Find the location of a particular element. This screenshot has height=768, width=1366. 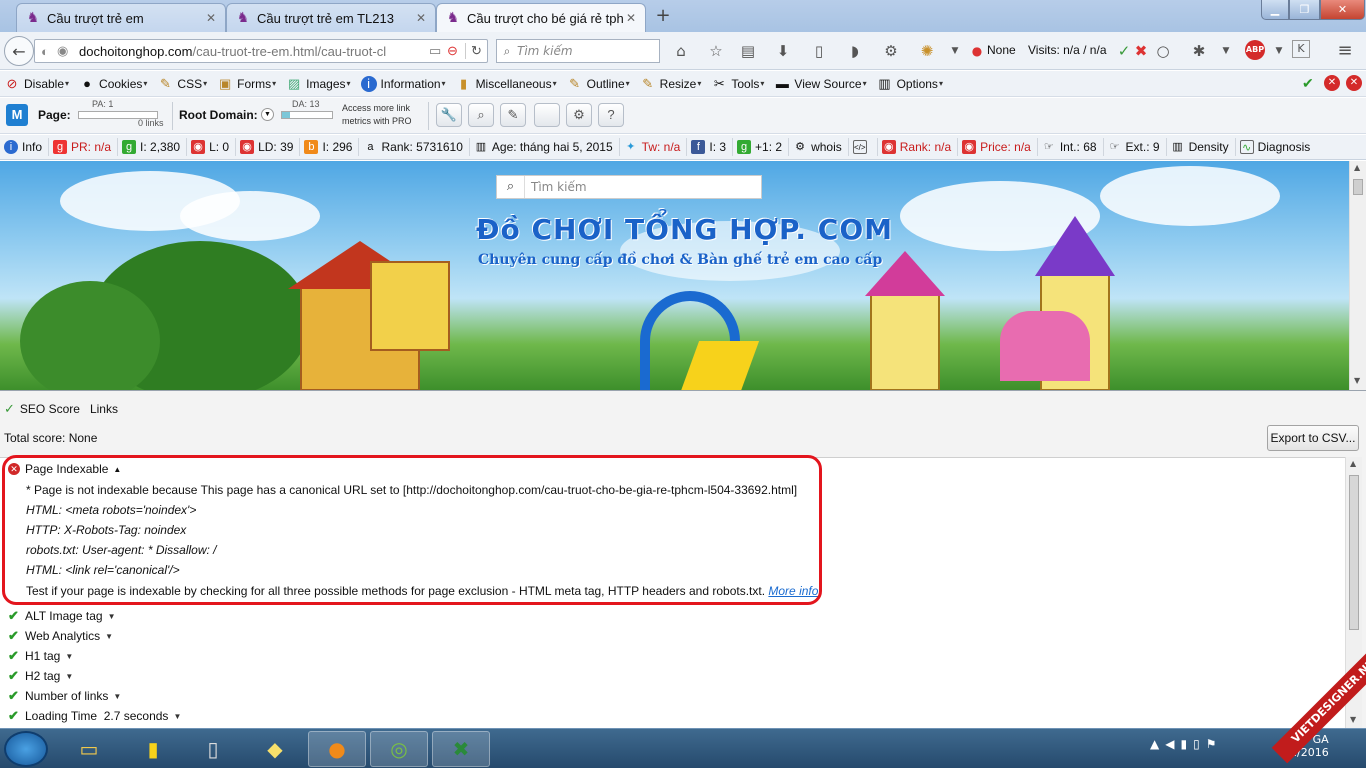

firefox-icon: ● is located at coordinates (337, 749).